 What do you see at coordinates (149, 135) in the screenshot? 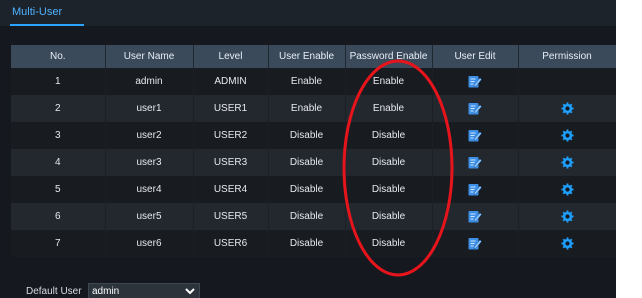
I see `cell-user-name: user2` at bounding box center [149, 135].